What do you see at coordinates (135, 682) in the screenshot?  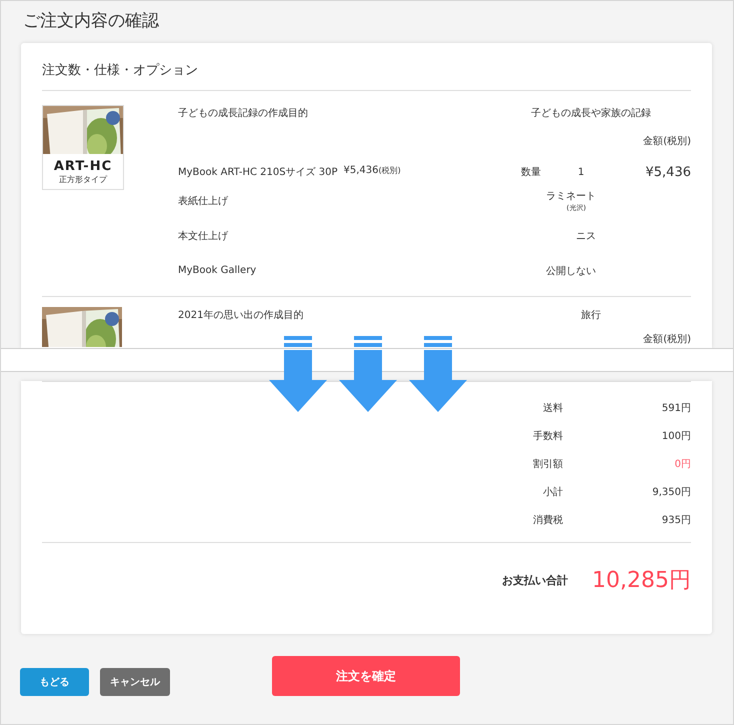 I see `cancel-button: キャンセル` at bounding box center [135, 682].